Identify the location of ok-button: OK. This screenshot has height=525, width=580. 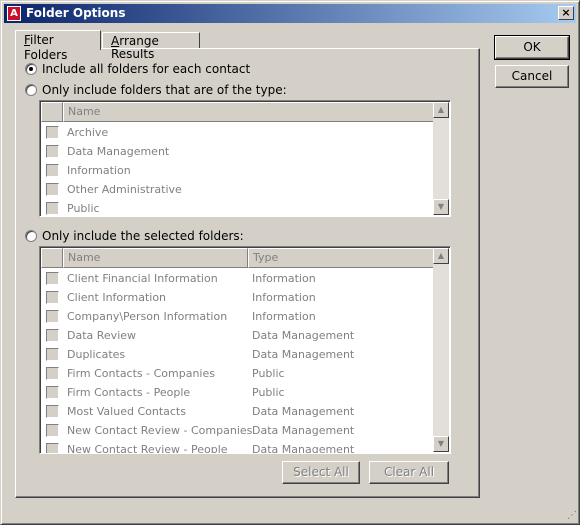
(532, 47).